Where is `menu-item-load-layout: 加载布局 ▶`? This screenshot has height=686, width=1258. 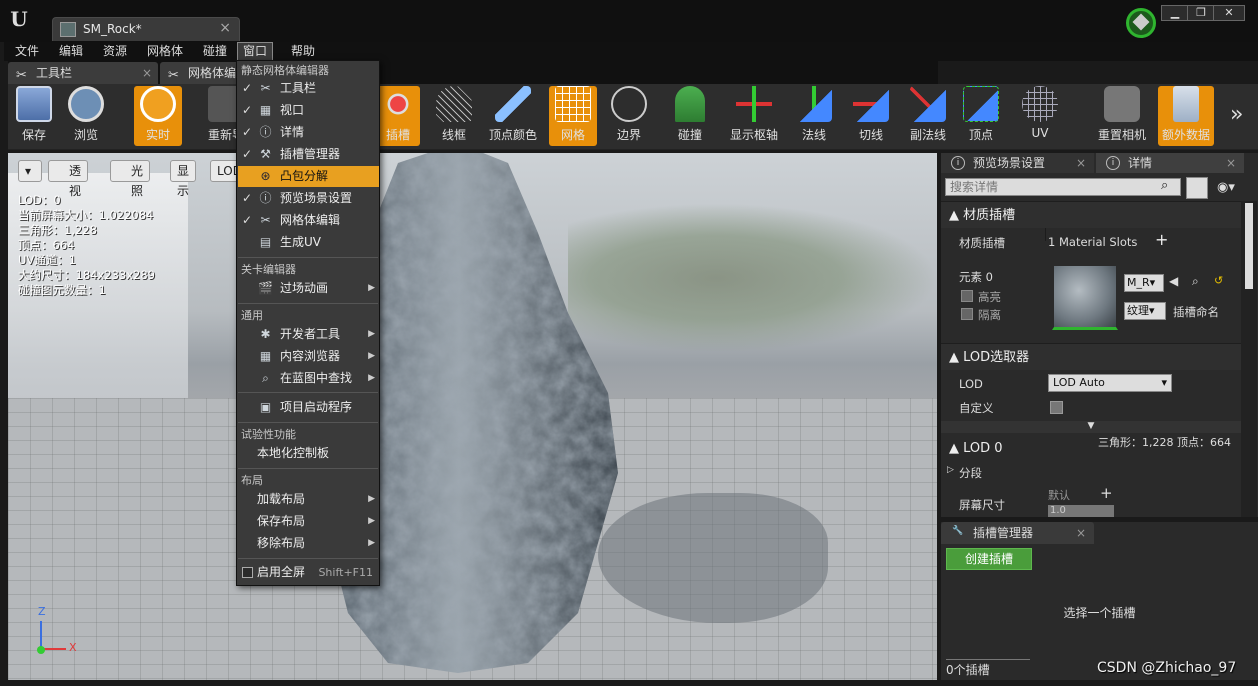 menu-item-load-layout: 加载布局 ▶ is located at coordinates (308, 499).